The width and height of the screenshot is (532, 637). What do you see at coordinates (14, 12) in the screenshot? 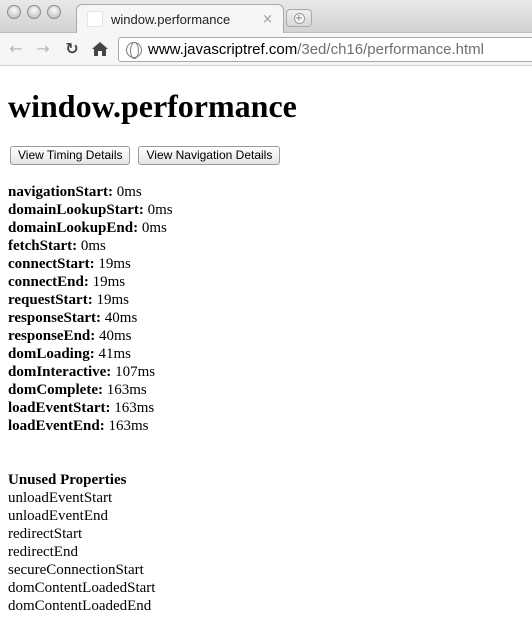
I see `close-window-button` at bounding box center [14, 12].